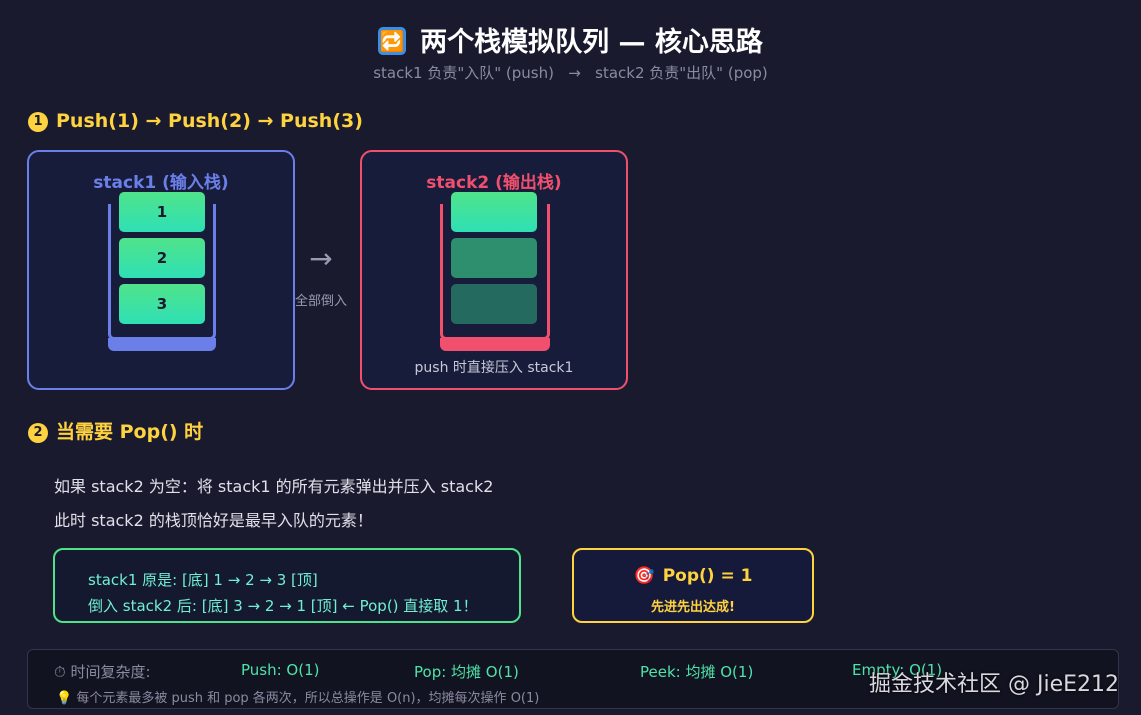 The height and width of the screenshot is (715, 1141). Describe the element at coordinates (707, 576) in the screenshot. I see `pop-result-value: Pop() = 1` at that location.